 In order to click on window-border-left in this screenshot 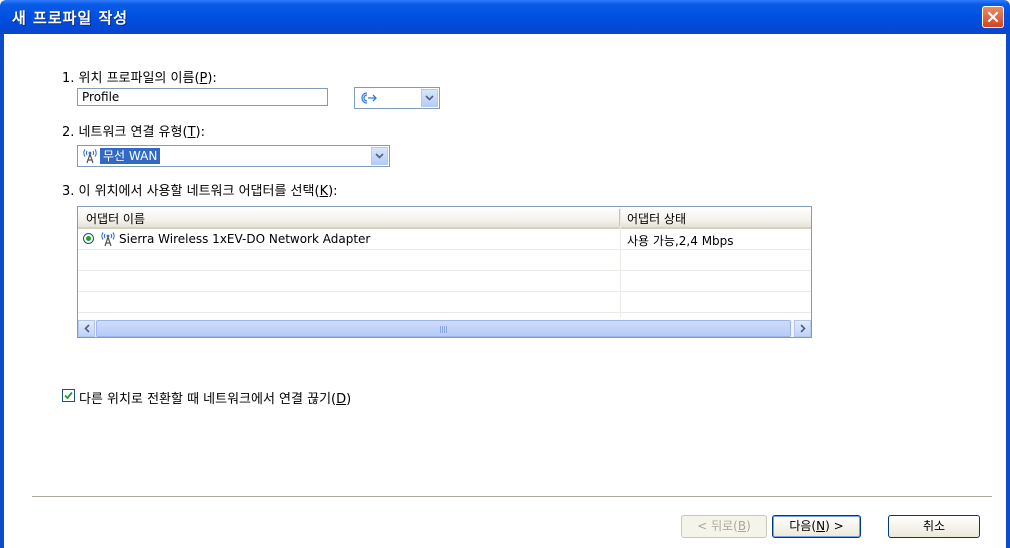, I will do `click(2, 291)`.